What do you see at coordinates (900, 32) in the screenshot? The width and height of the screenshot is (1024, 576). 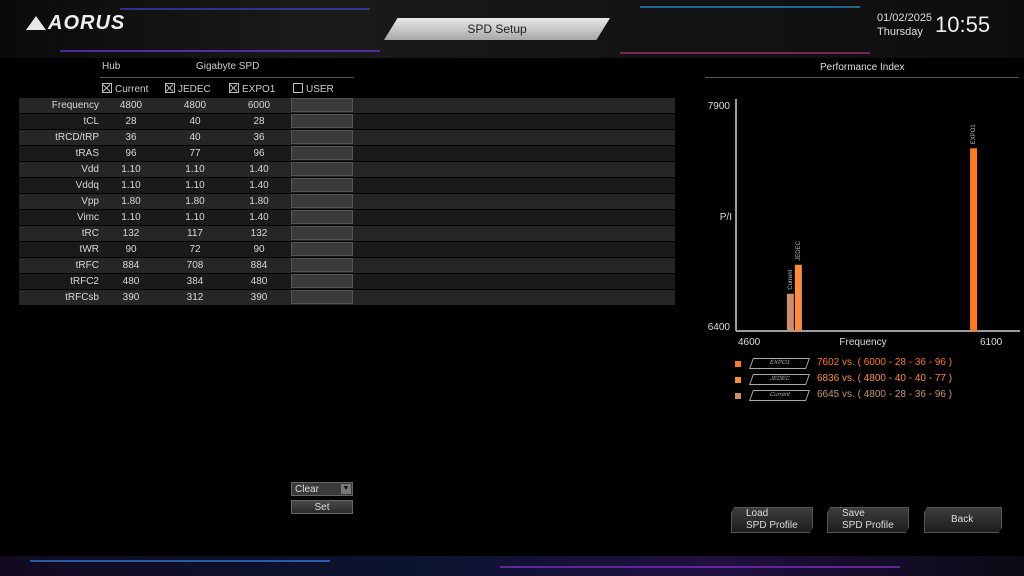 I see `weekday-text: Thursday` at bounding box center [900, 32].